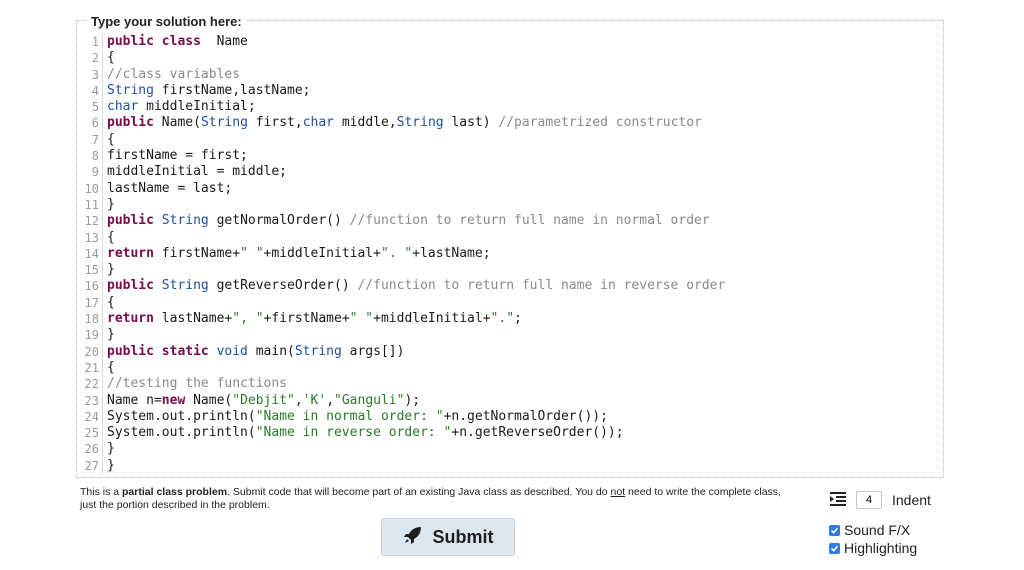  I want to click on code-line: 10 lastName = last;, so click(512, 188).